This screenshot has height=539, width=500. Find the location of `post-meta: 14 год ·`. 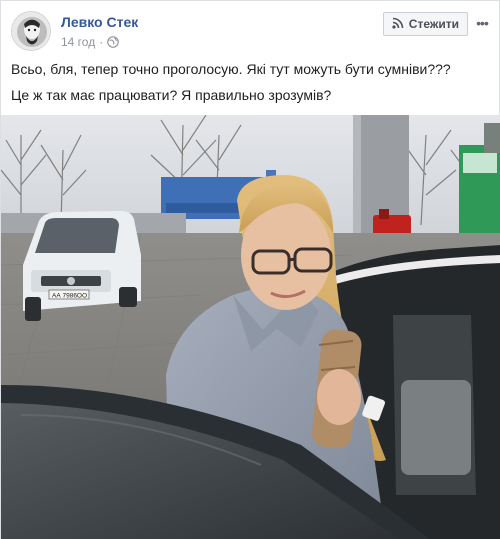

post-meta: 14 год · is located at coordinates (90, 42).